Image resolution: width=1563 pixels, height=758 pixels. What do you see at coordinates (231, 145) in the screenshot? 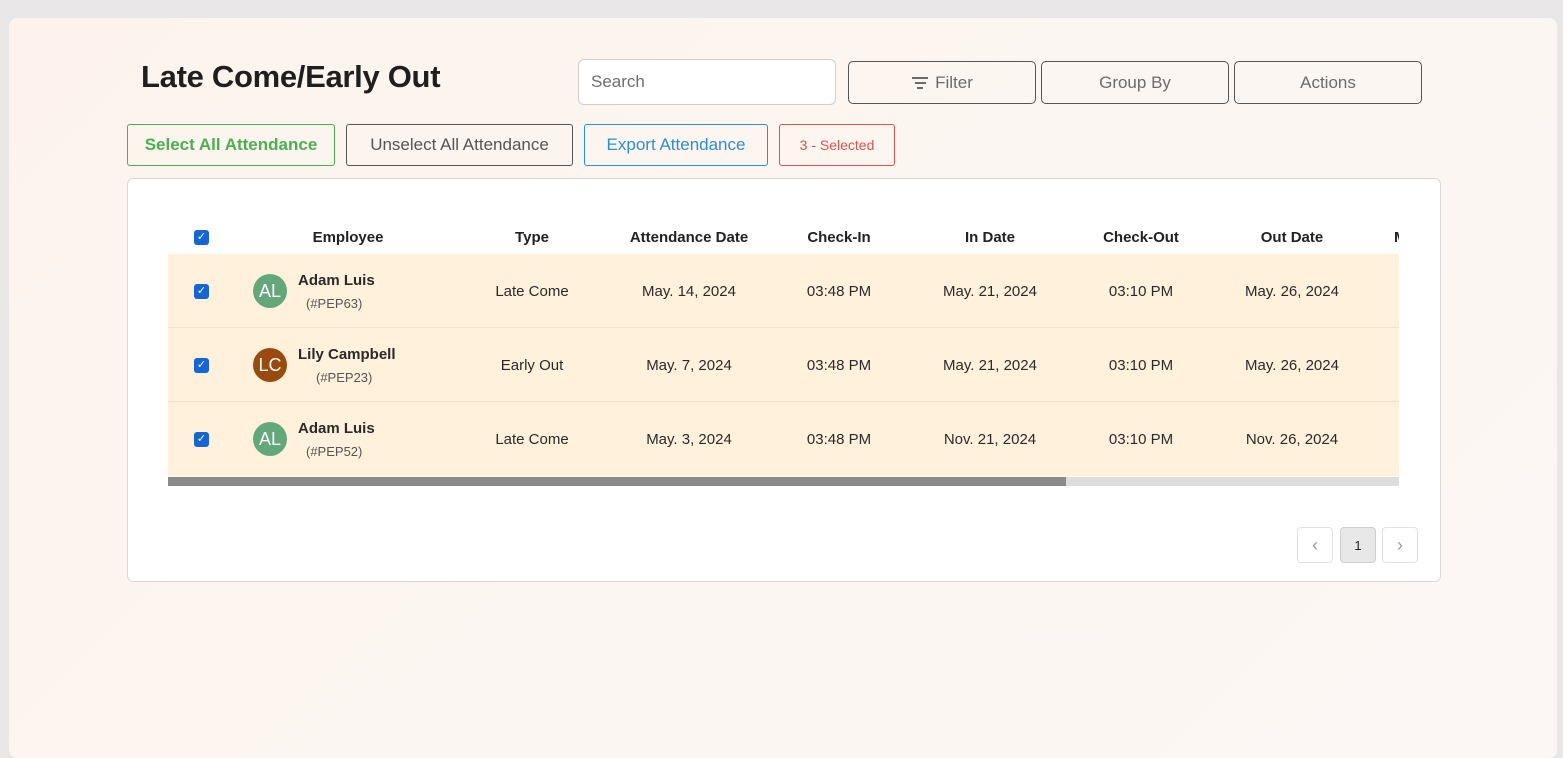
I see `select-all-attendance-button: Select All Attendance` at bounding box center [231, 145].